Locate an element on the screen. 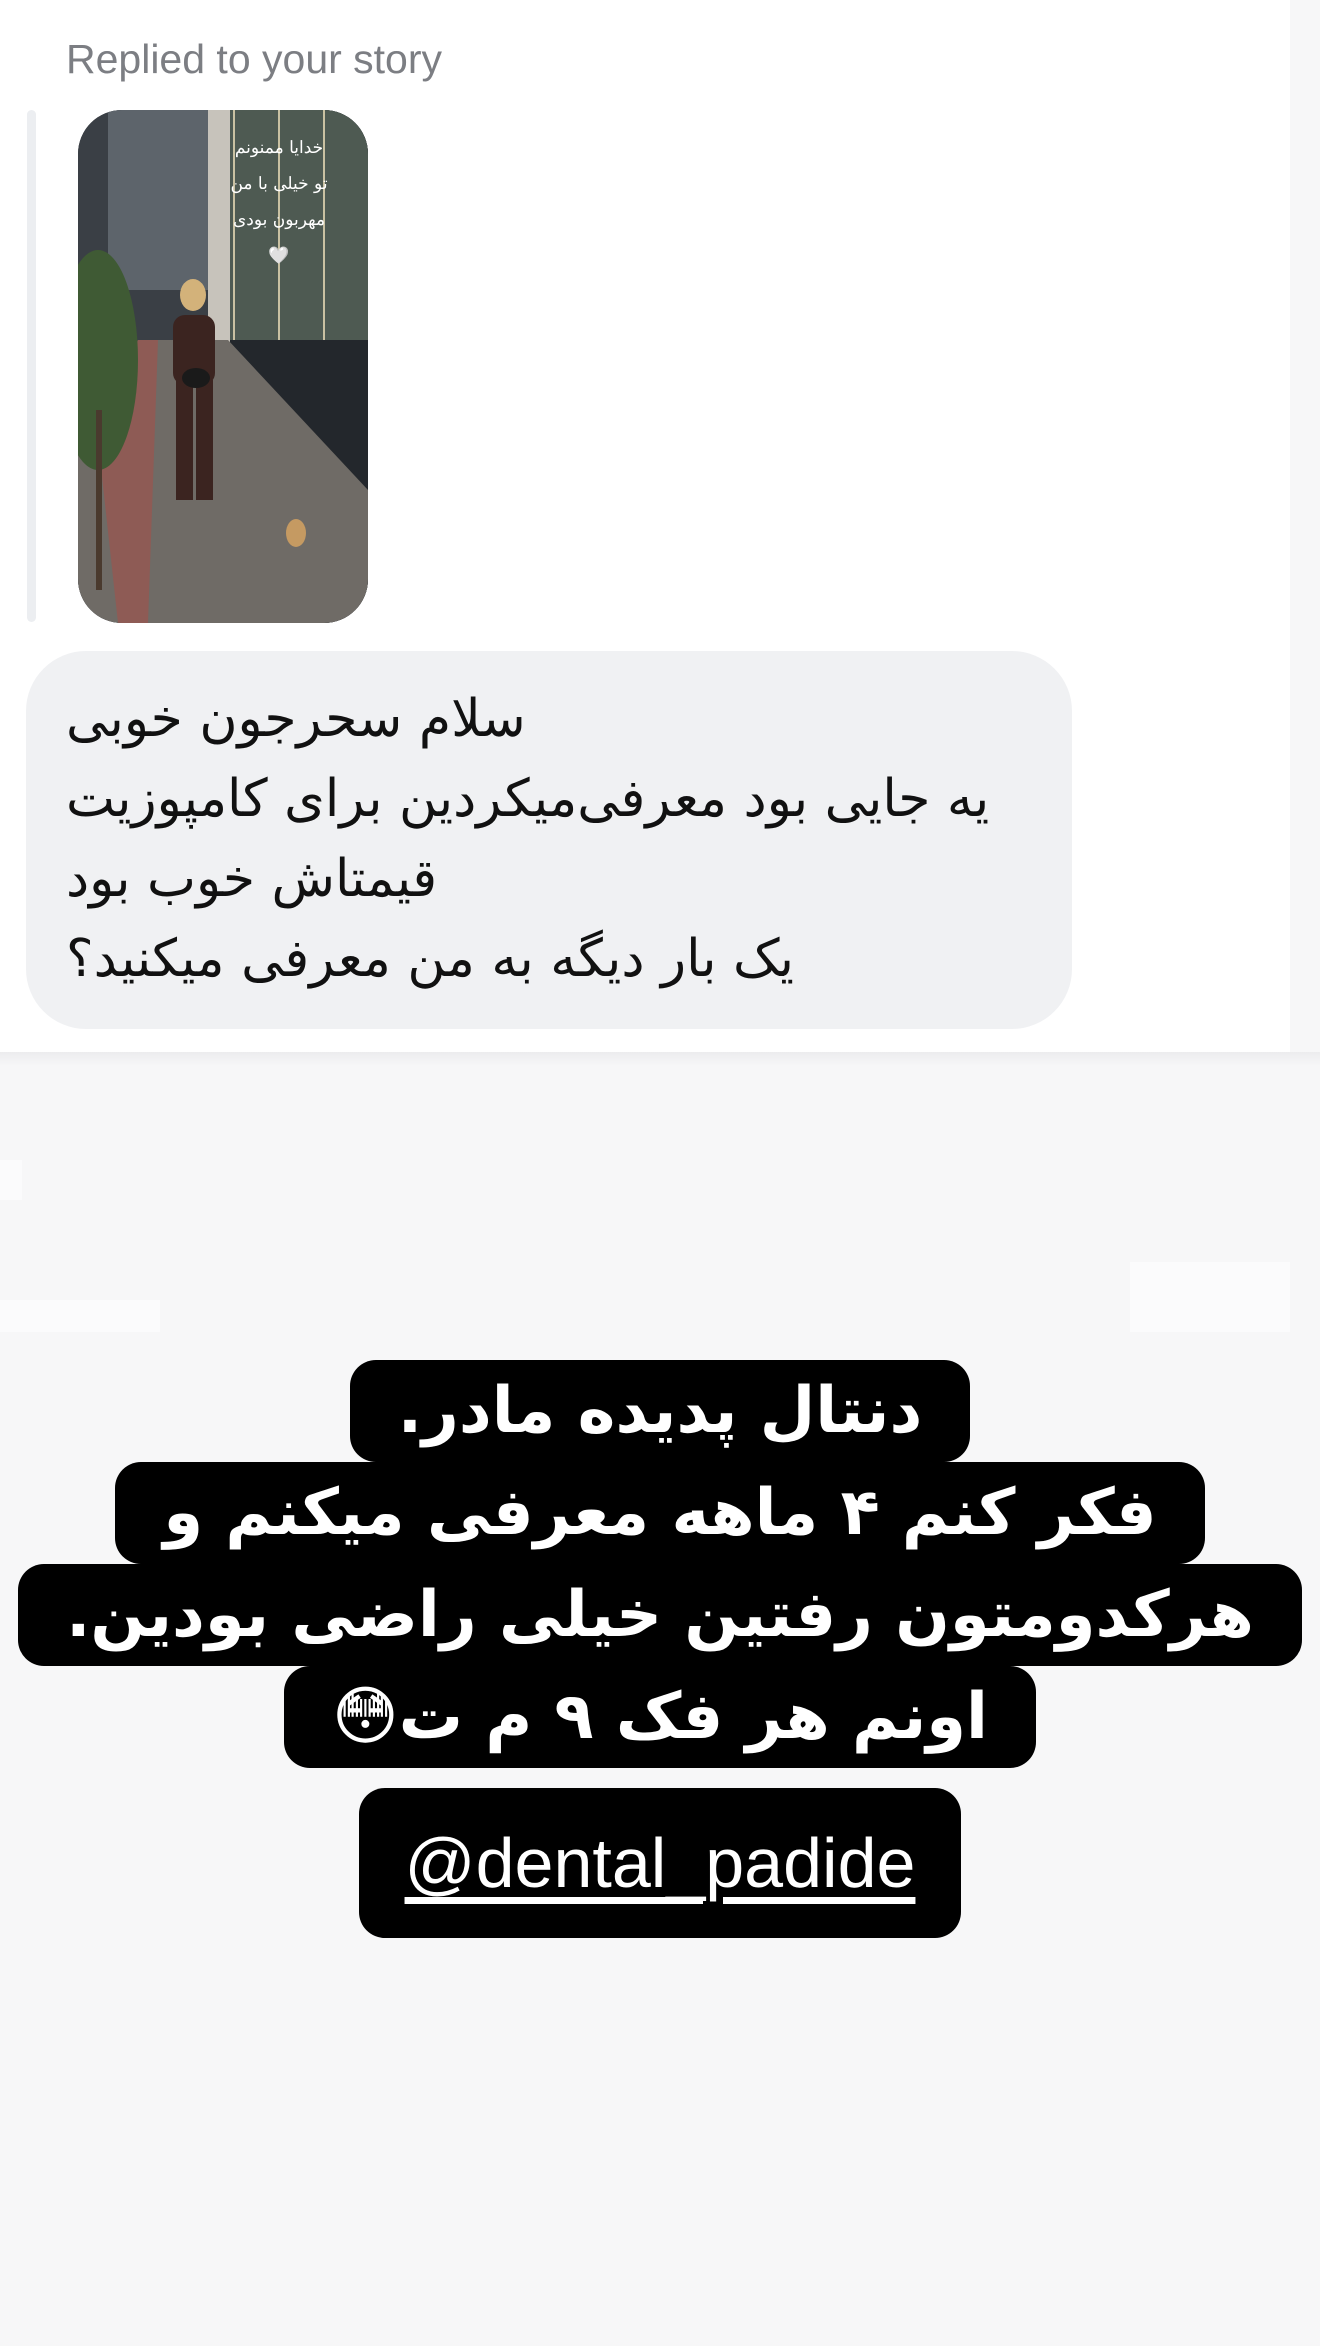  mention-sticker: @dental_padide is located at coordinates (660, 1863).